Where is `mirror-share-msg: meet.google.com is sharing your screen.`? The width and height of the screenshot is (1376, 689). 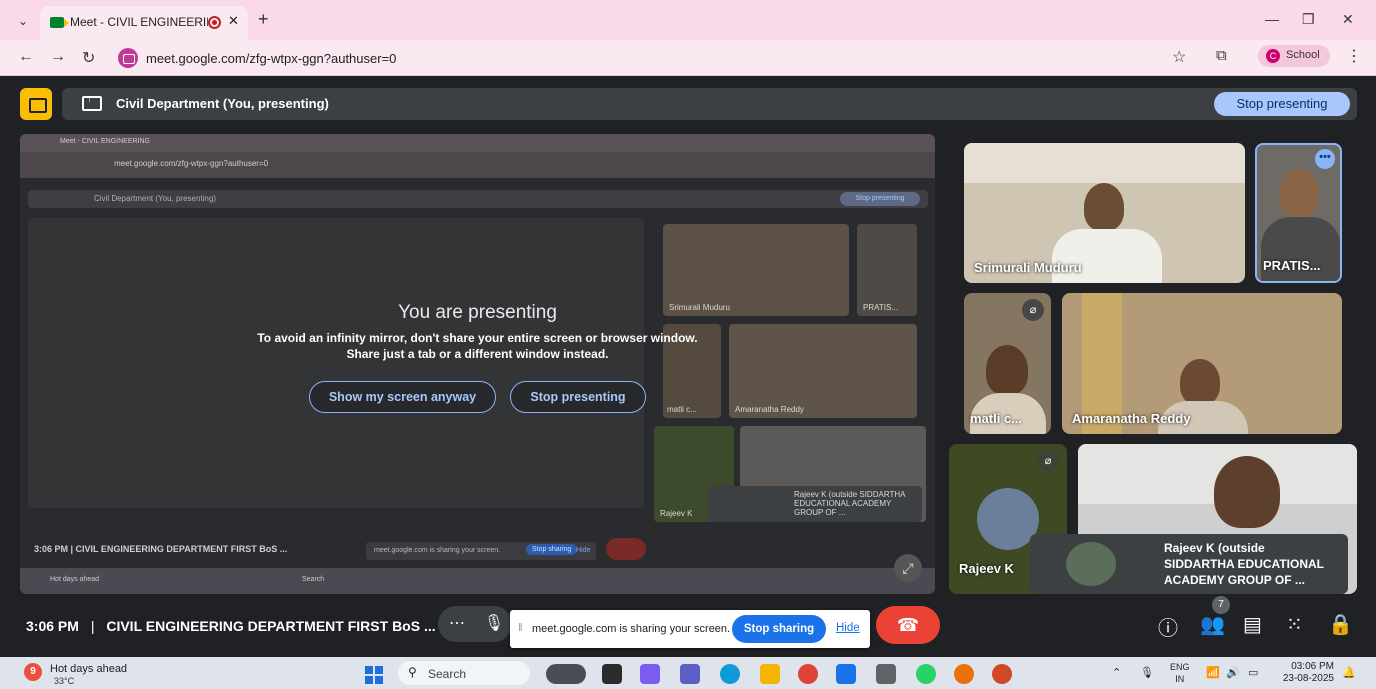
mirror-share-msg: meet.google.com is sharing your screen. is located at coordinates (437, 550).